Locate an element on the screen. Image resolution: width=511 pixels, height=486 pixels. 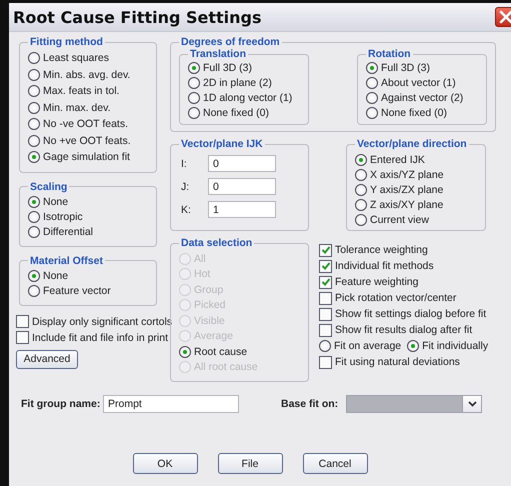
checkbox: Include fit and file info in print is located at coordinates (92, 338).